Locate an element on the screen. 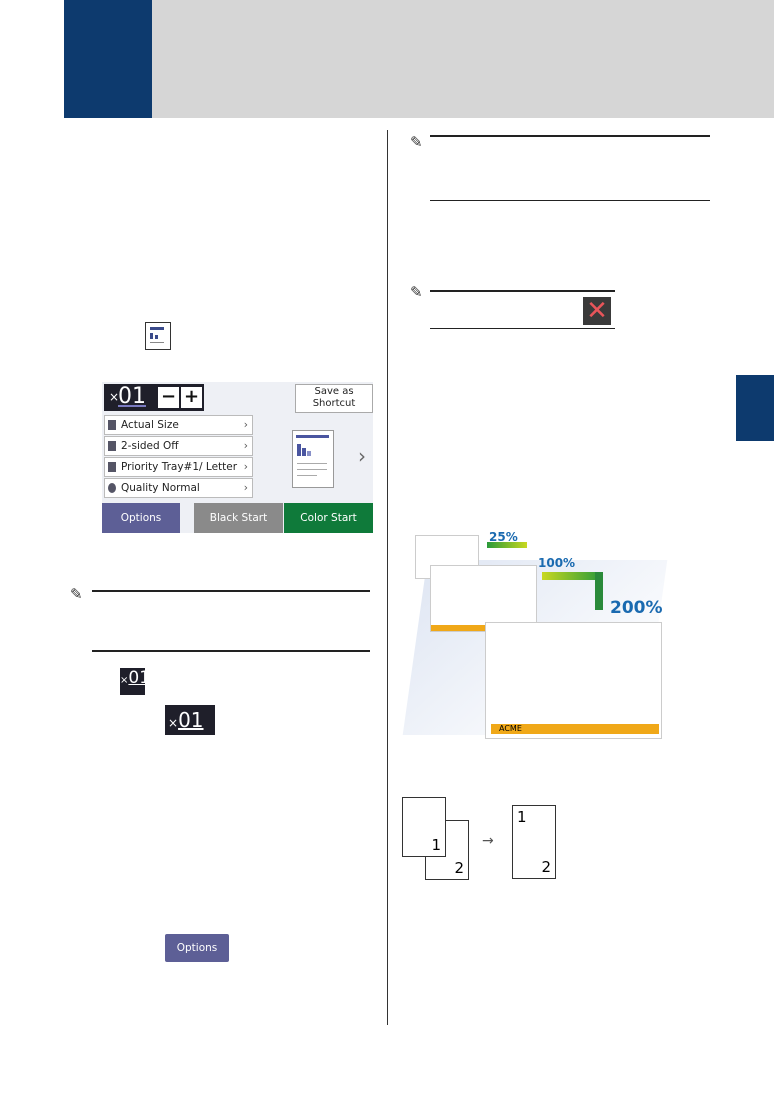 The height and width of the screenshot is (1093, 774). column-divider is located at coordinates (387, 577).